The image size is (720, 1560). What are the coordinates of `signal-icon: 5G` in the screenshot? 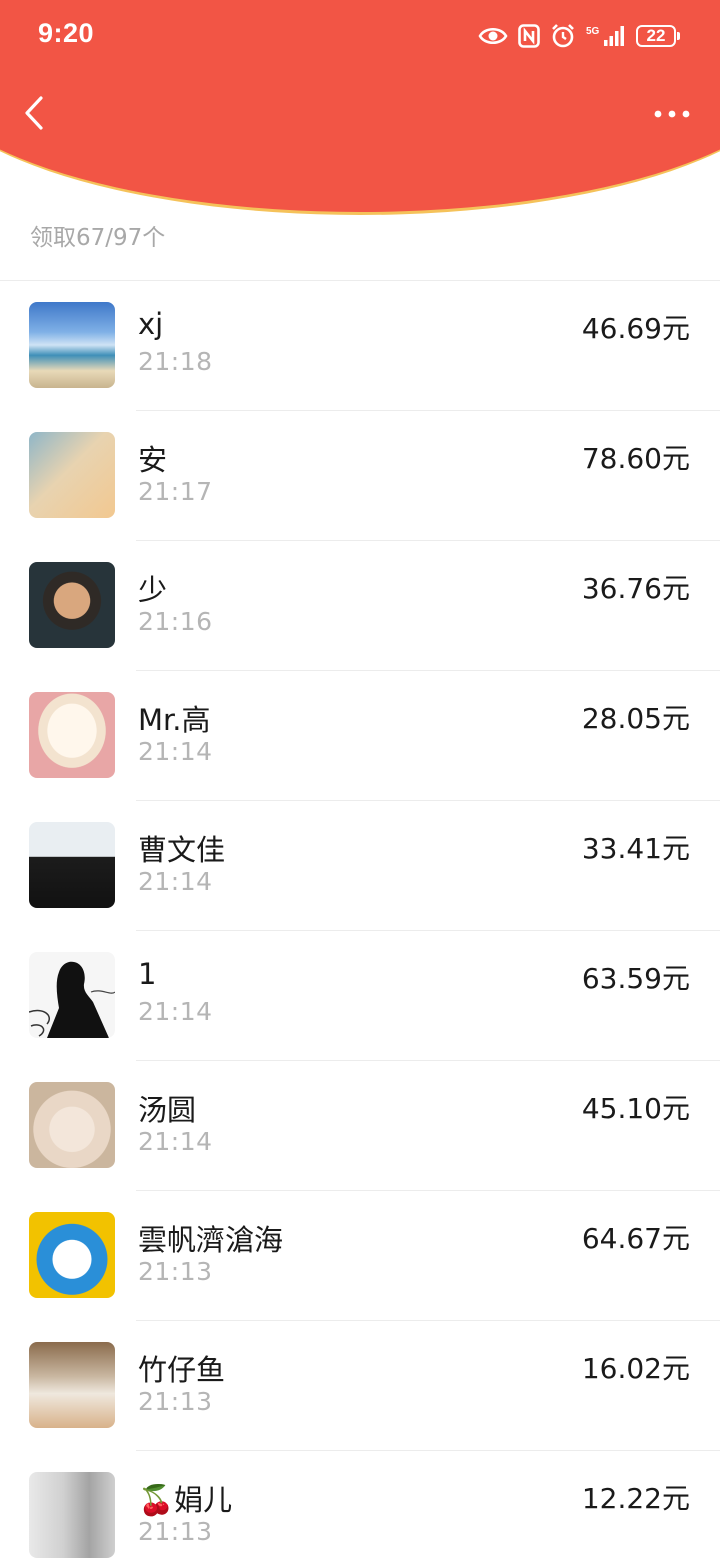 It's located at (606, 36).